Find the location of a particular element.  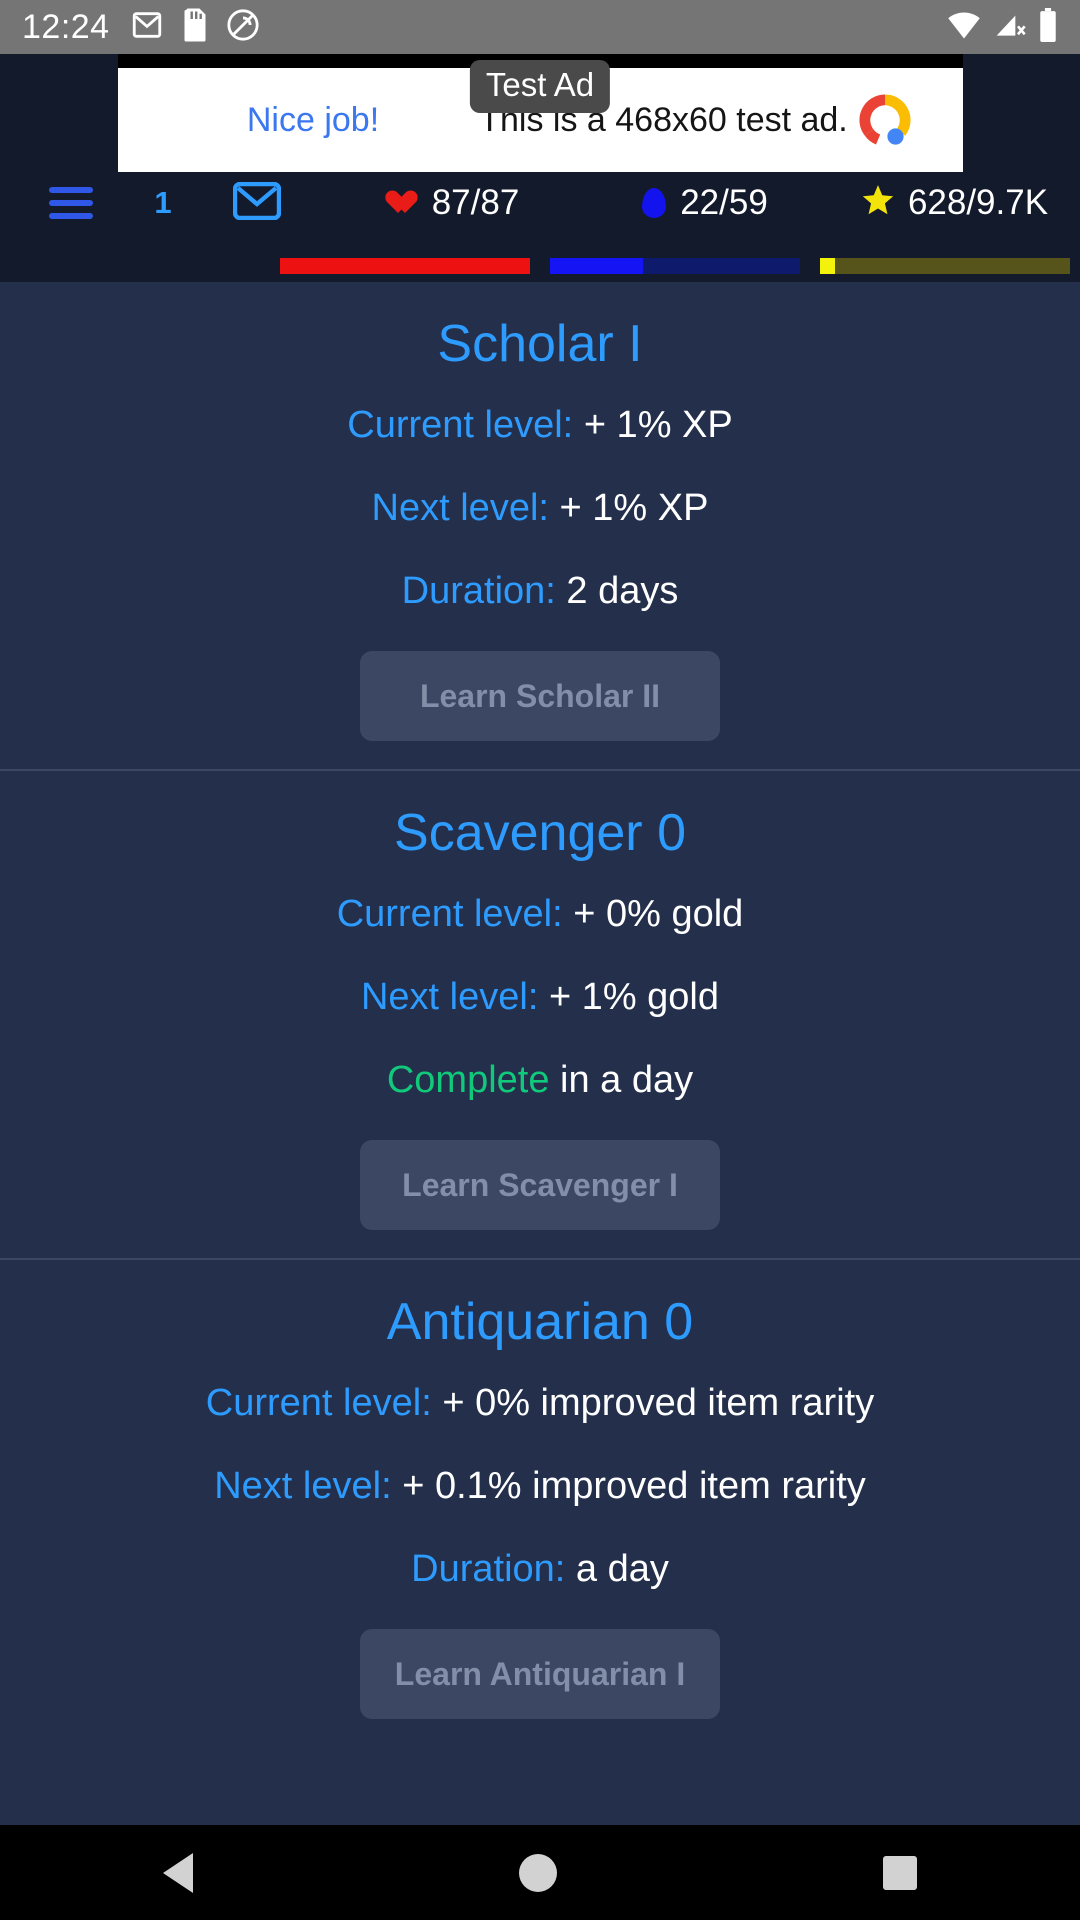

status-bar: 12:24 is located at coordinates (540, 27).